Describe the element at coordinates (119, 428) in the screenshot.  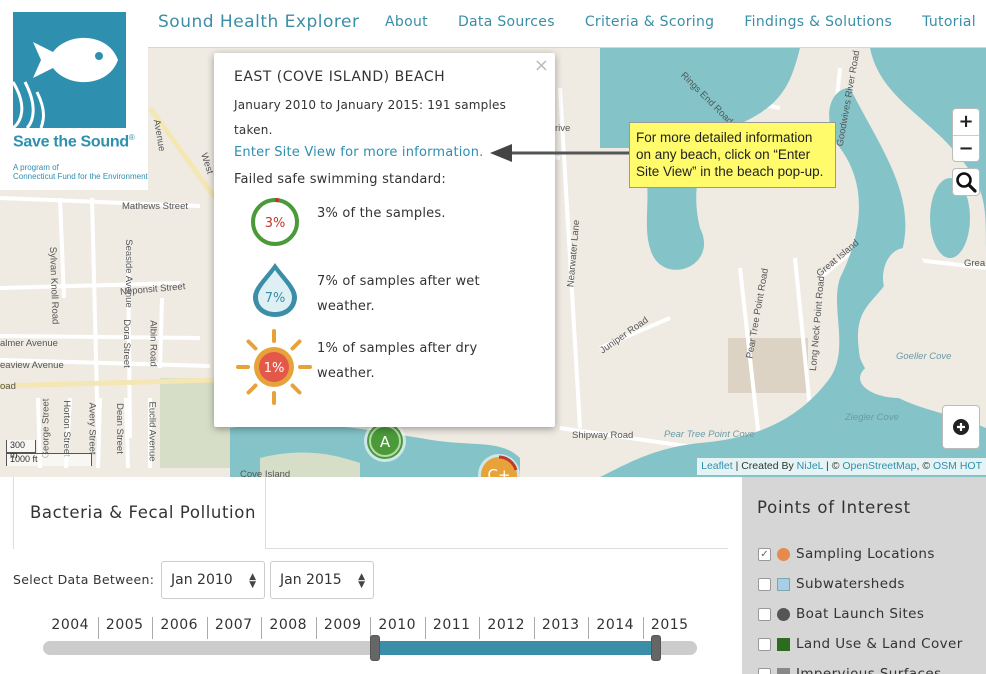
I see `street-label: Dean Street` at that location.